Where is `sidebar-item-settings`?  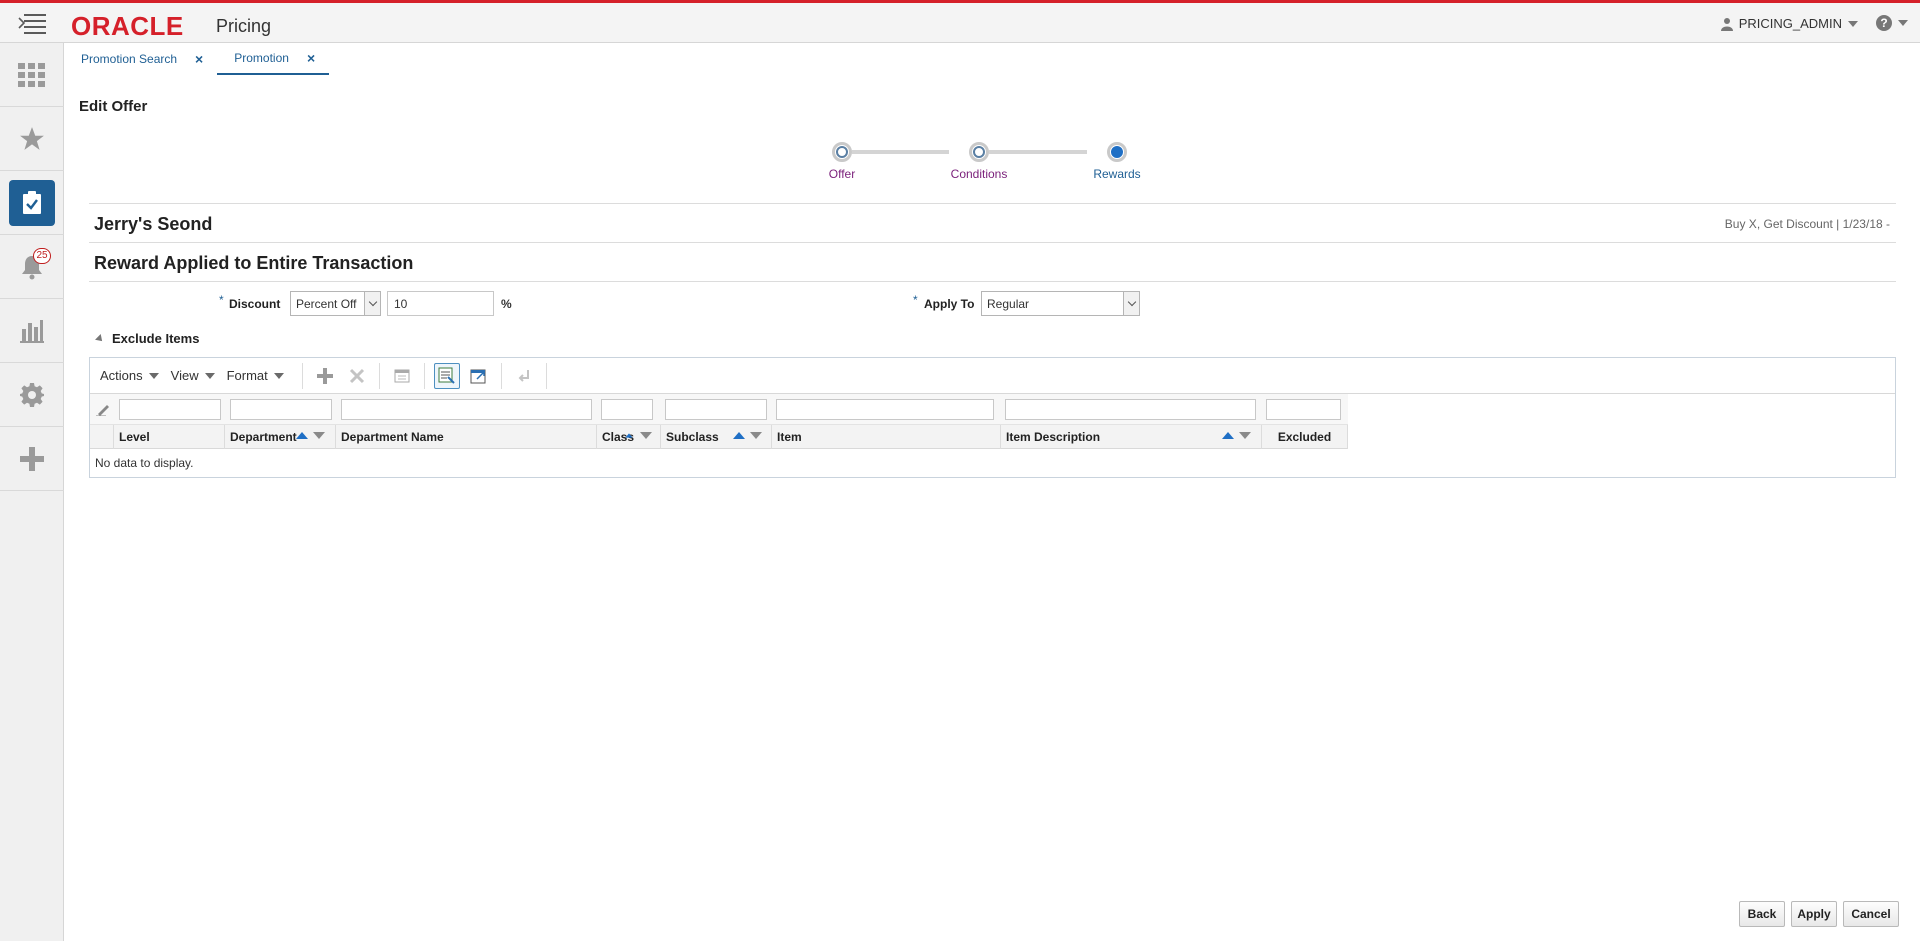 sidebar-item-settings is located at coordinates (32, 395).